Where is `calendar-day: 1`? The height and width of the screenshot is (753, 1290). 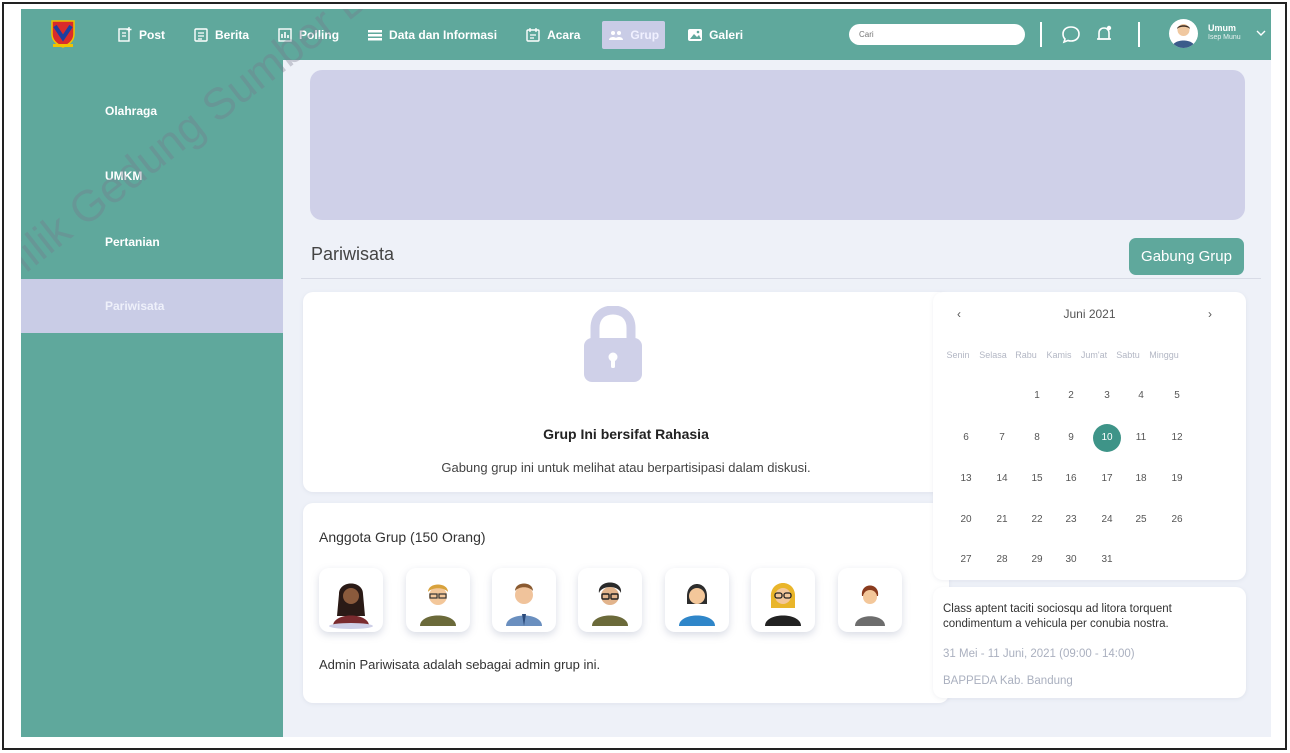
calendar-day: 1 is located at coordinates (1037, 396).